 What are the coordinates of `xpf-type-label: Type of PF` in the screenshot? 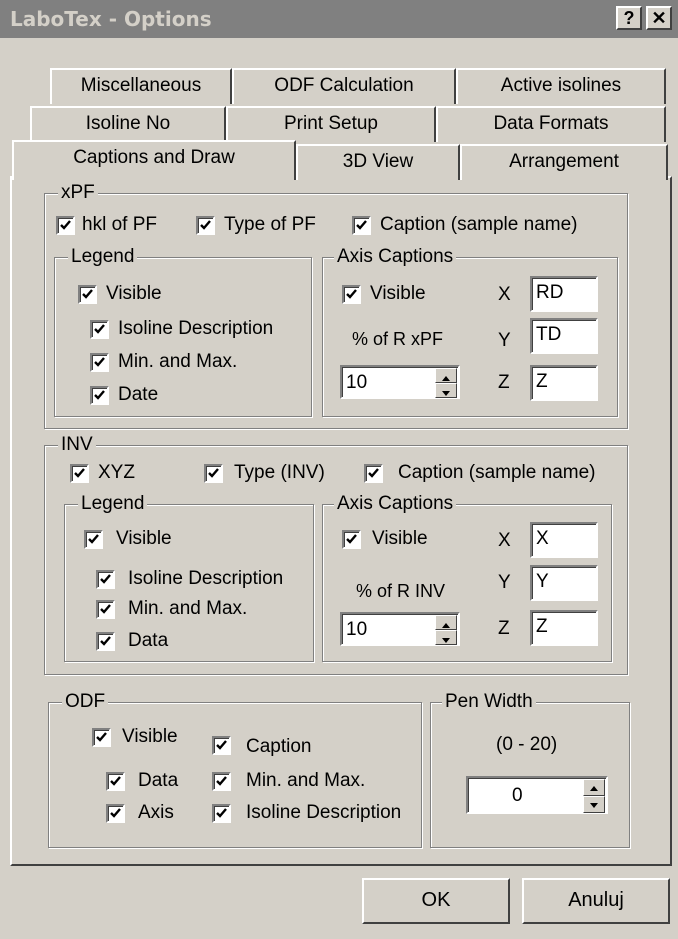 It's located at (270, 224).